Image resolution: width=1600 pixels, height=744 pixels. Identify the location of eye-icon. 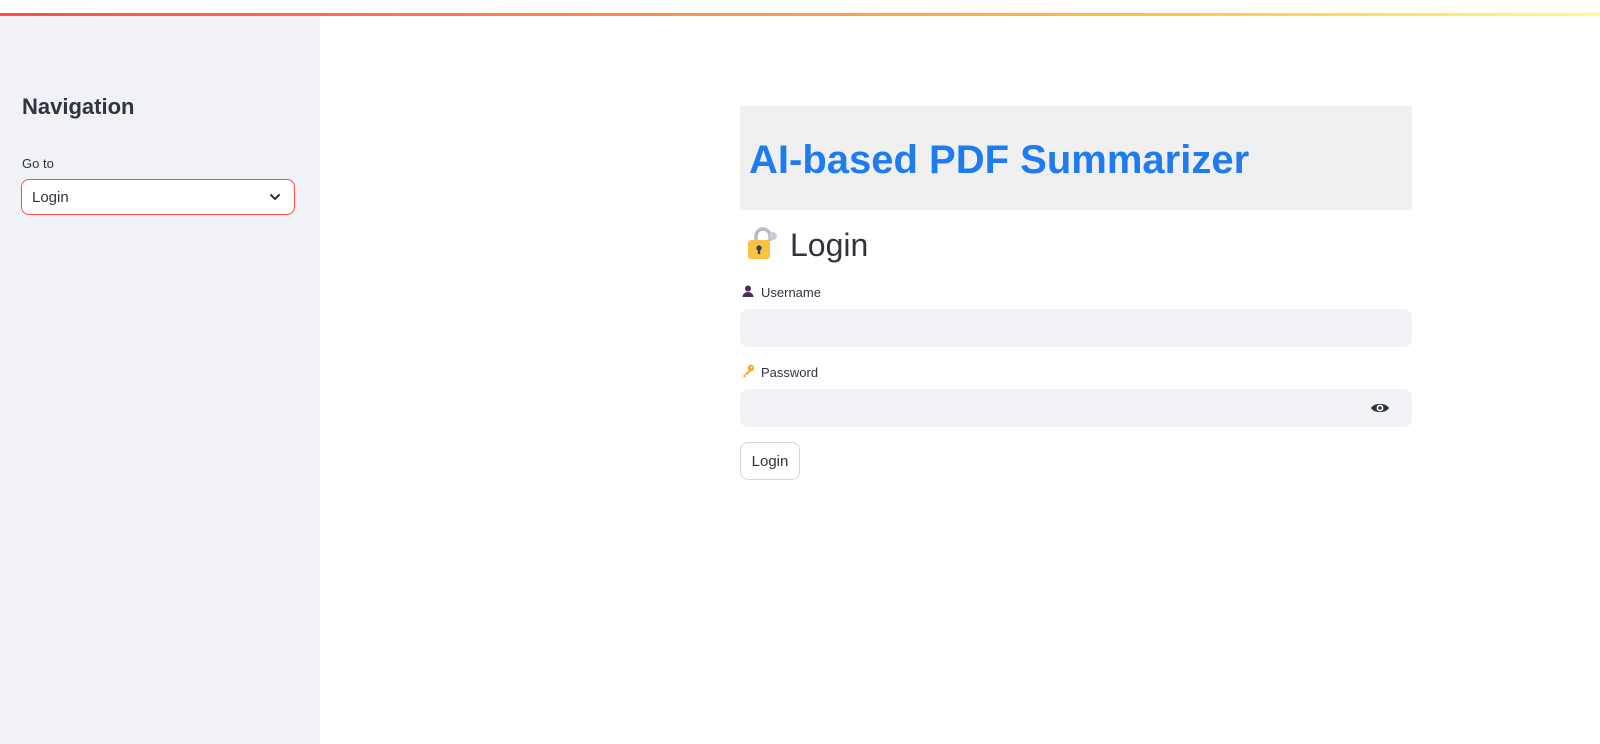
(1380, 408).